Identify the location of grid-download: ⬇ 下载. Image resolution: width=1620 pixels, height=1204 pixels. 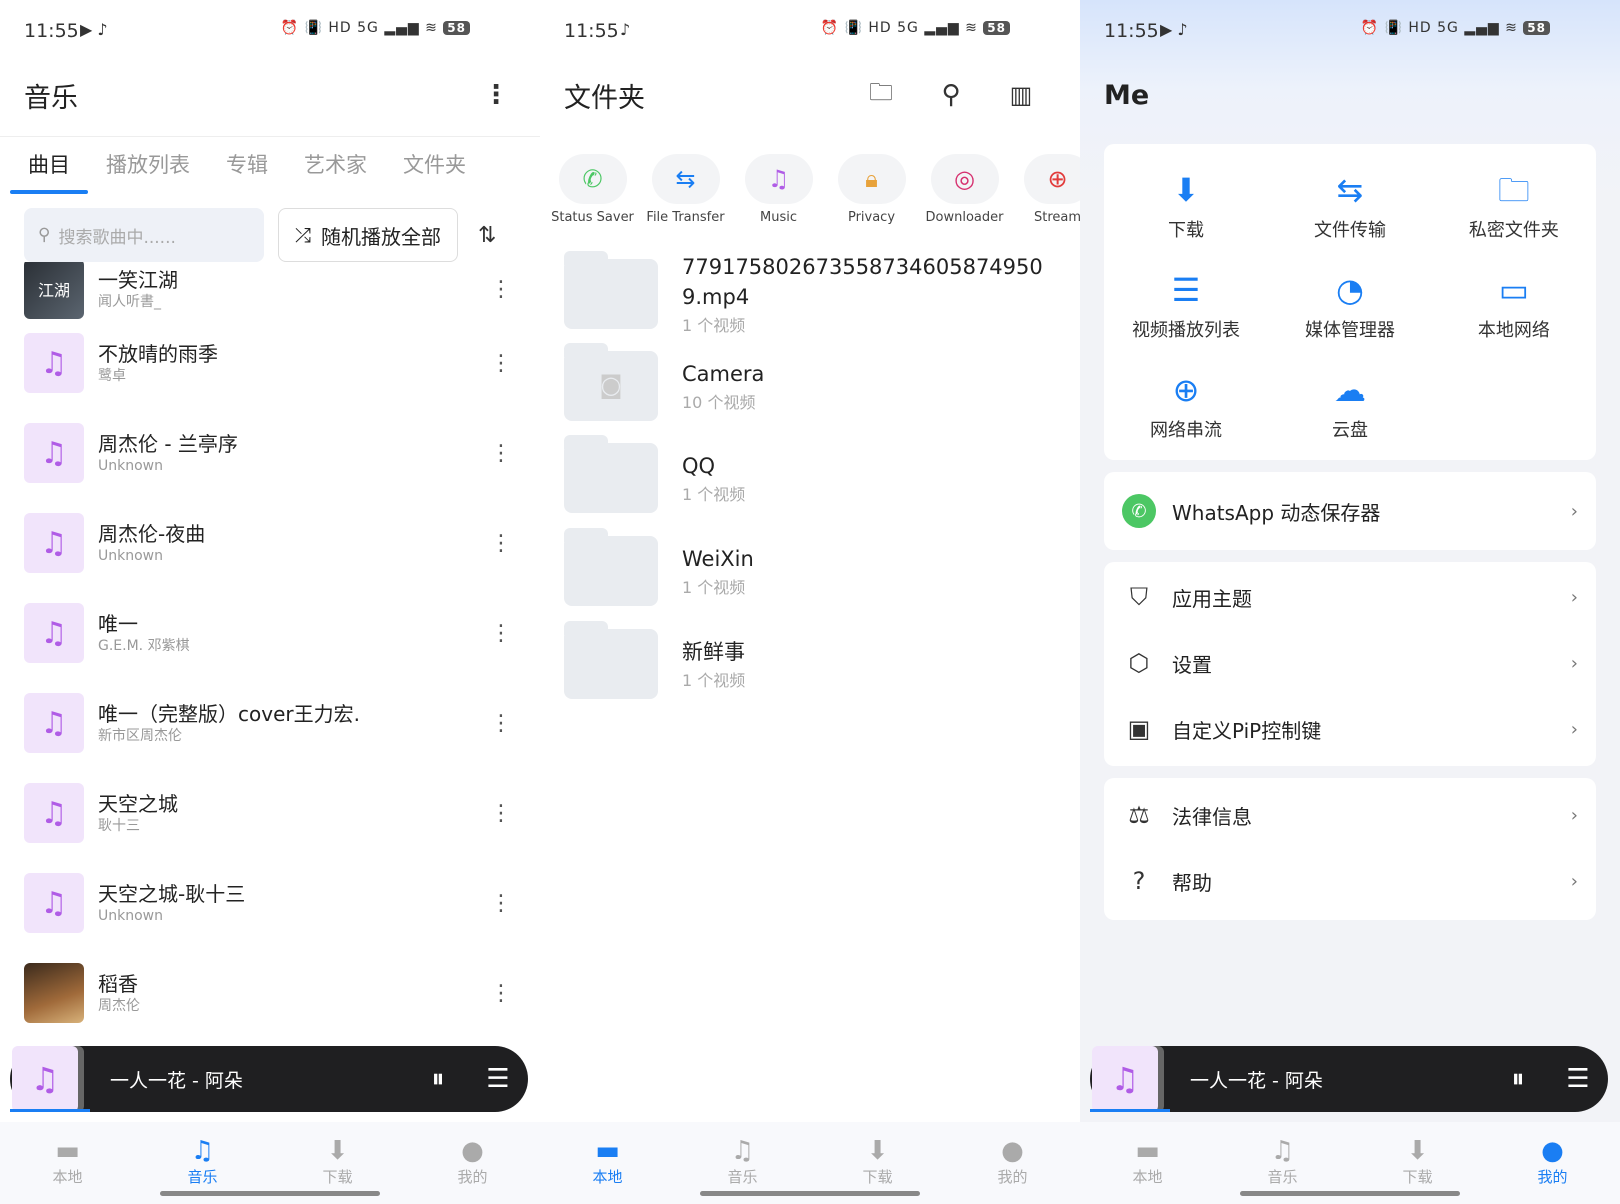
(1186, 218).